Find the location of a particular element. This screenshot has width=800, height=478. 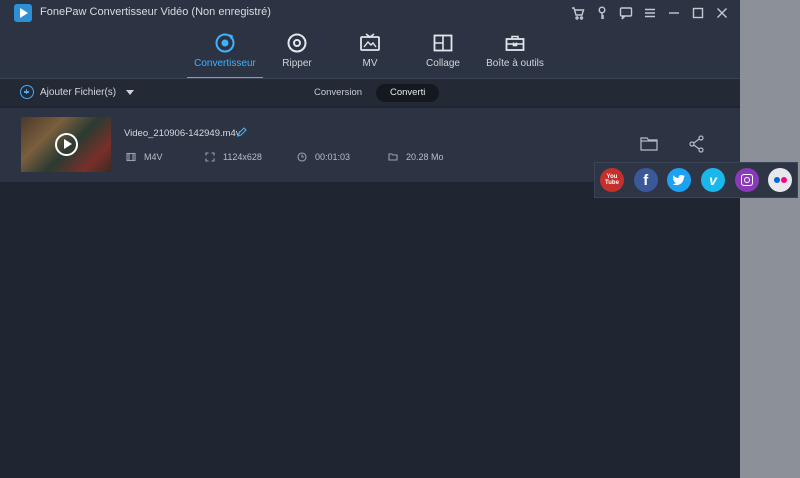

add-files-button: Ajouter Fichier(s) is located at coordinates (77, 92).